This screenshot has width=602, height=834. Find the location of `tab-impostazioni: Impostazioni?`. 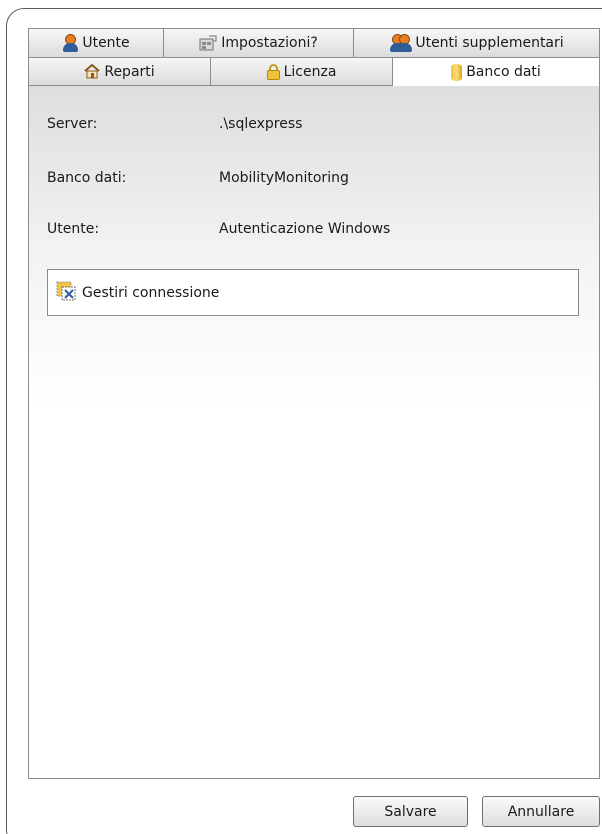

tab-impostazioni: Impostazioni? is located at coordinates (259, 42).